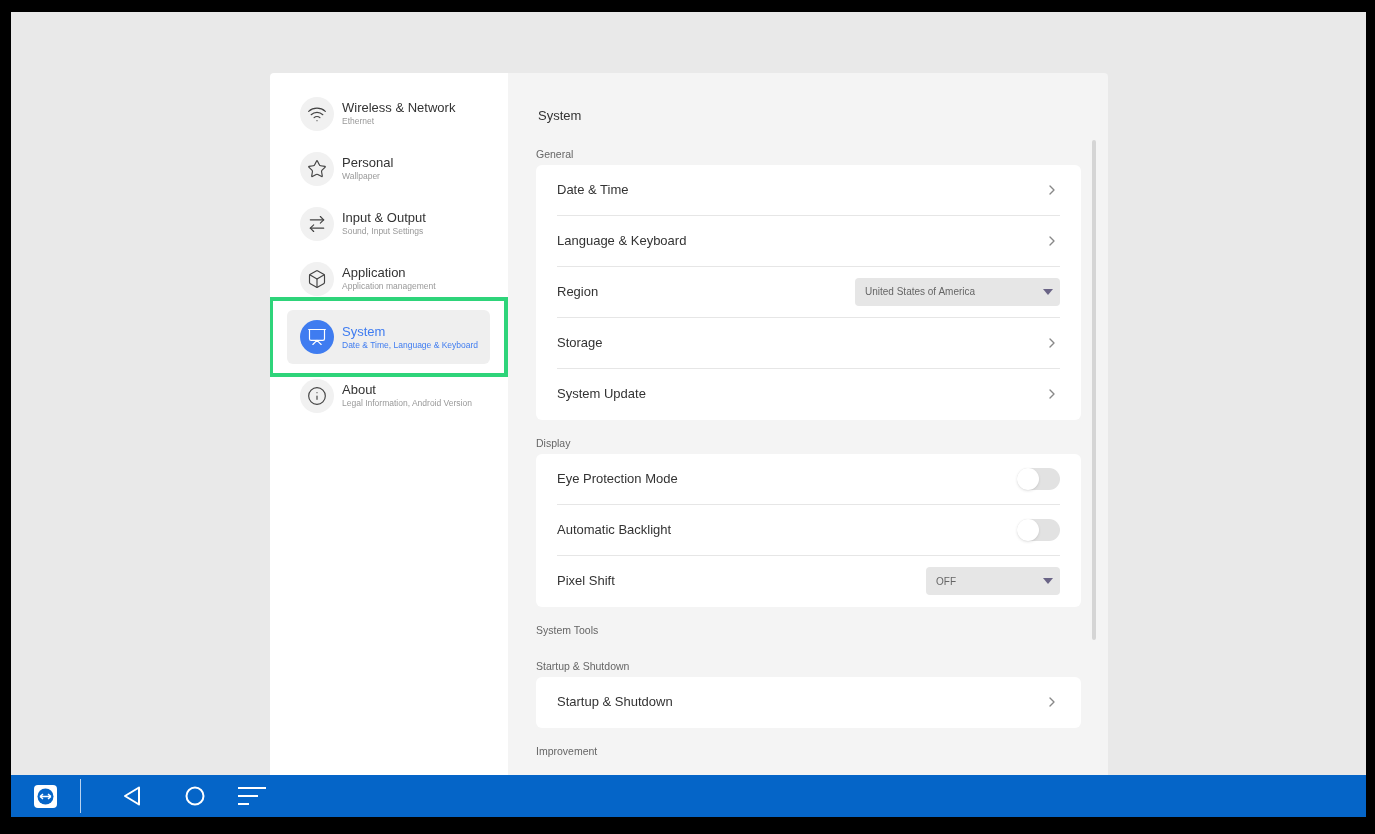 The image size is (1375, 834). Describe the element at coordinates (601, 394) in the screenshot. I see `row-label: System Update` at that location.